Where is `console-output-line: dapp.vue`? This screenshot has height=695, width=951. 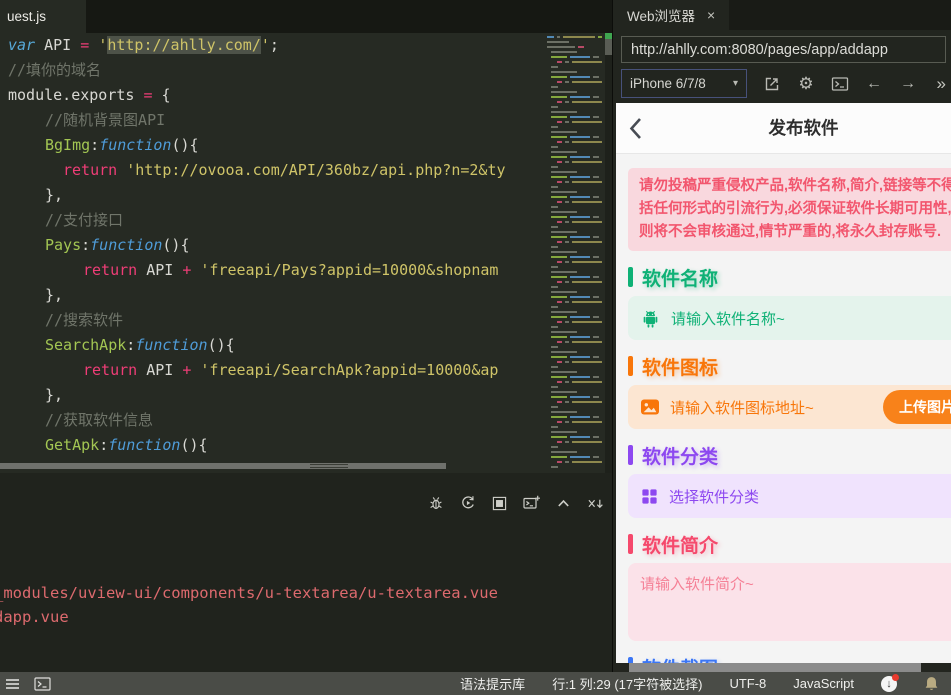
console-output-line: dapp.vue is located at coordinates (249, 617).